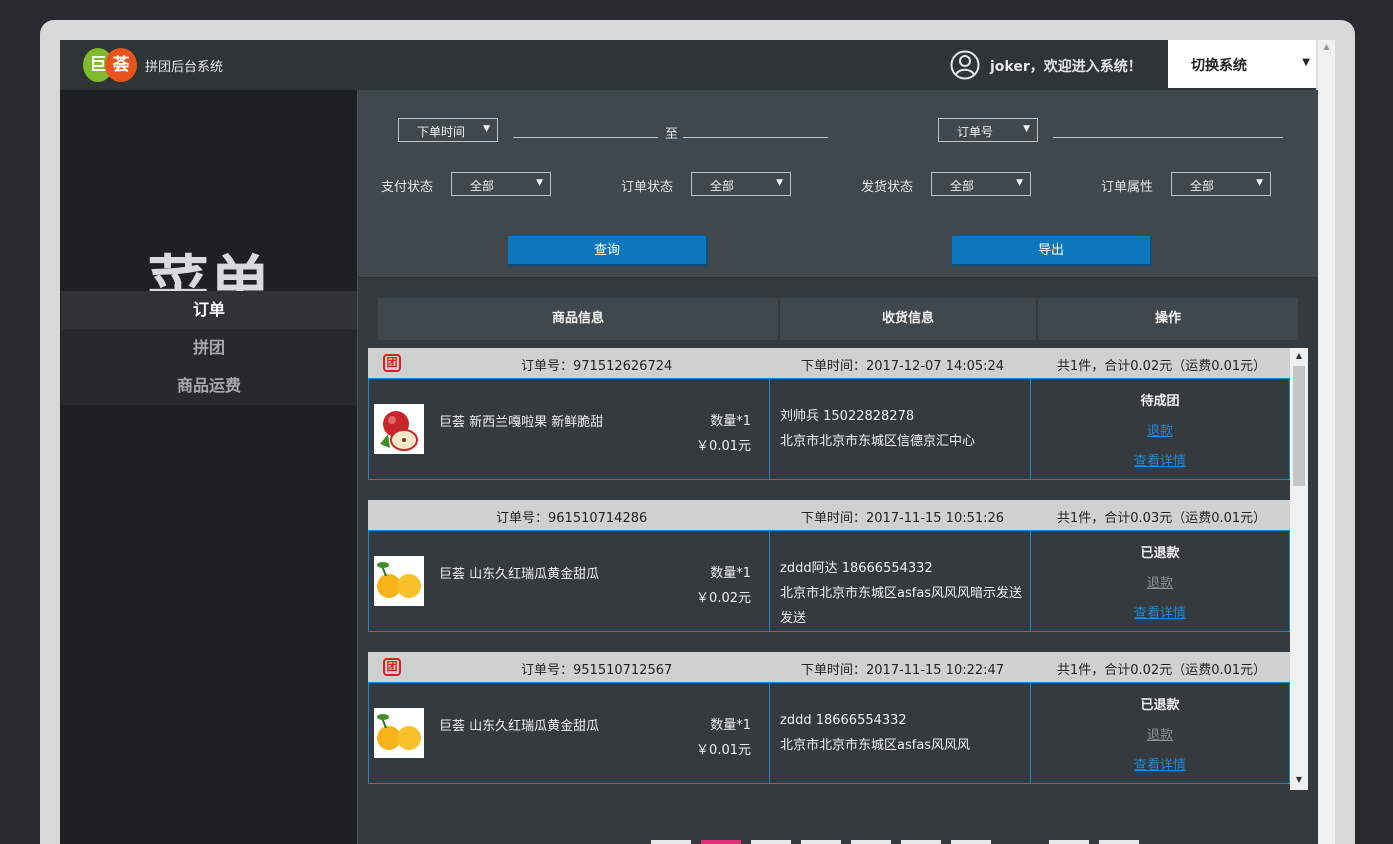 Image resolution: width=1393 pixels, height=844 pixels. I want to click on shipping-cell: zddd 18666554332 北京市北京市东城区asfas风风风, so click(900, 733).